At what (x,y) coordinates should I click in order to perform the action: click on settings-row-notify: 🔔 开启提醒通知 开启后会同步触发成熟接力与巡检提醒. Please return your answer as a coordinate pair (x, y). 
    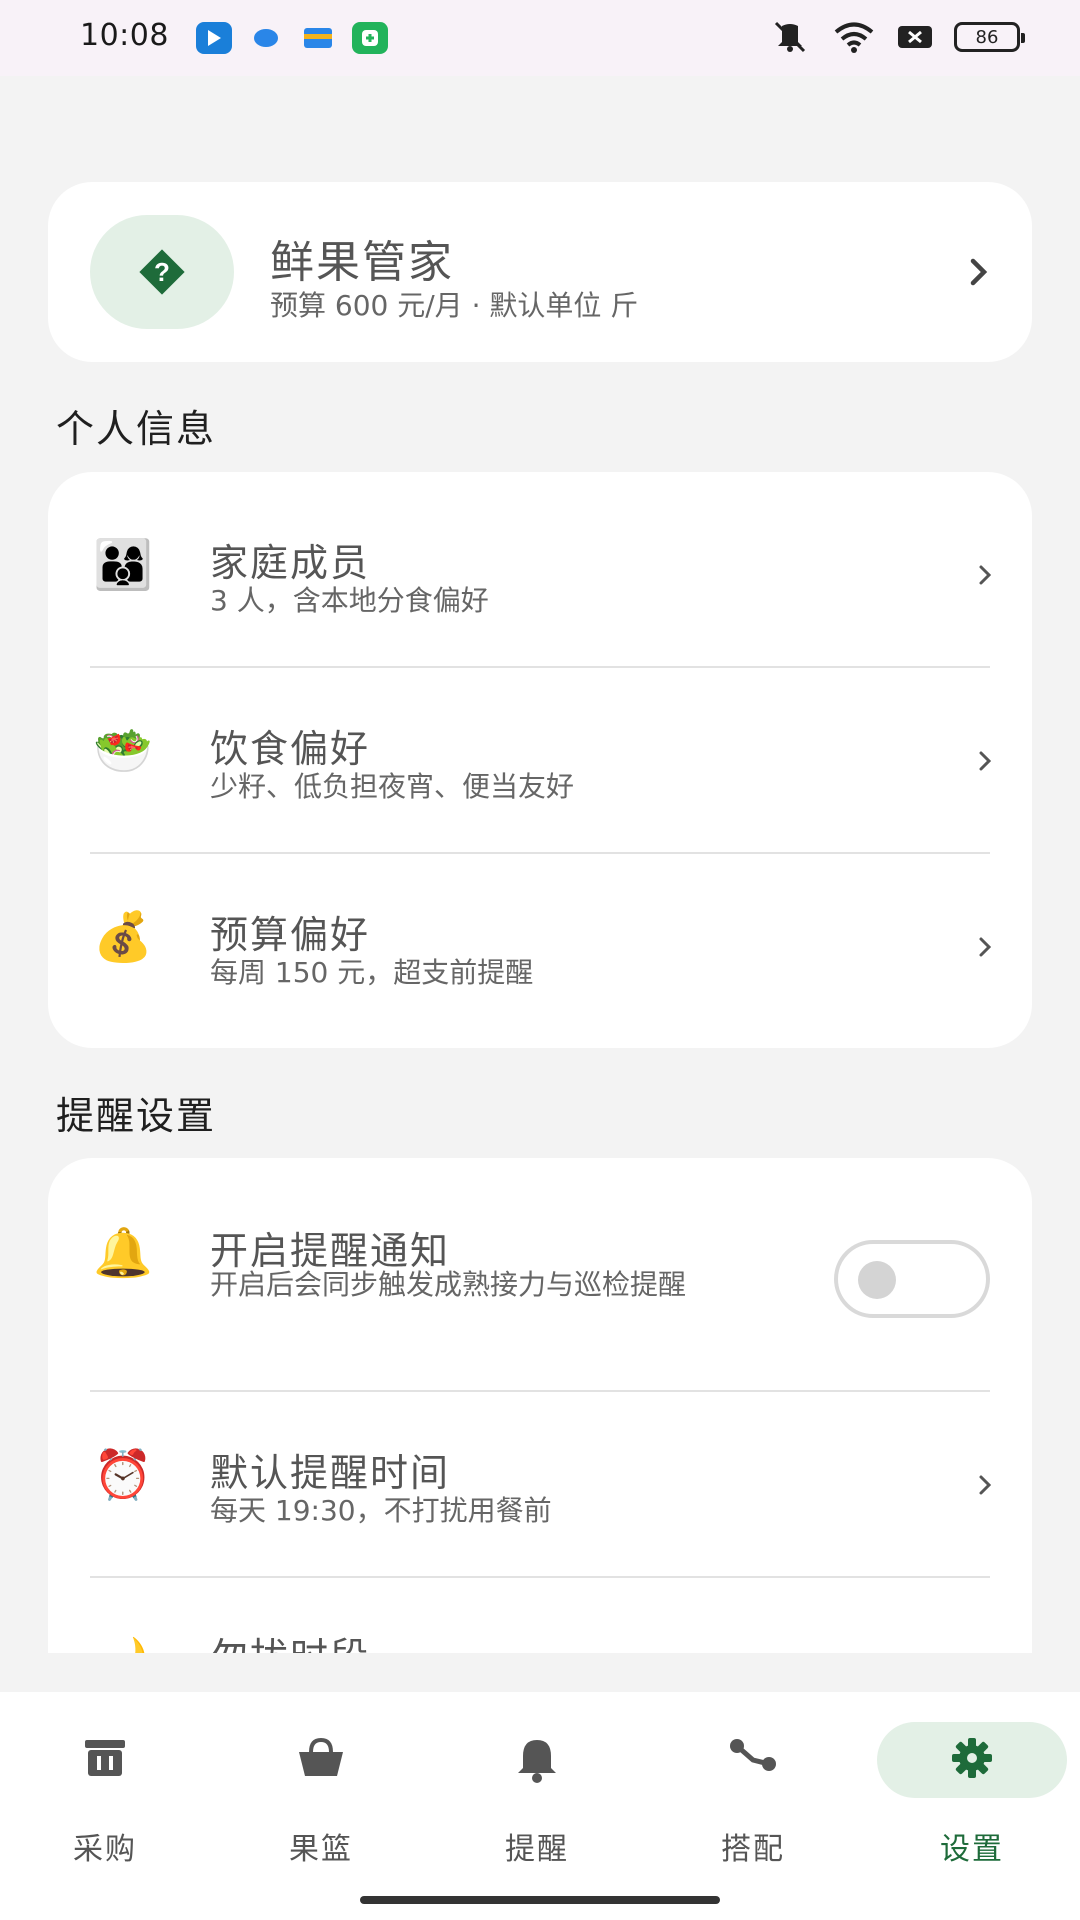
    Looking at the image, I should click on (540, 1274).